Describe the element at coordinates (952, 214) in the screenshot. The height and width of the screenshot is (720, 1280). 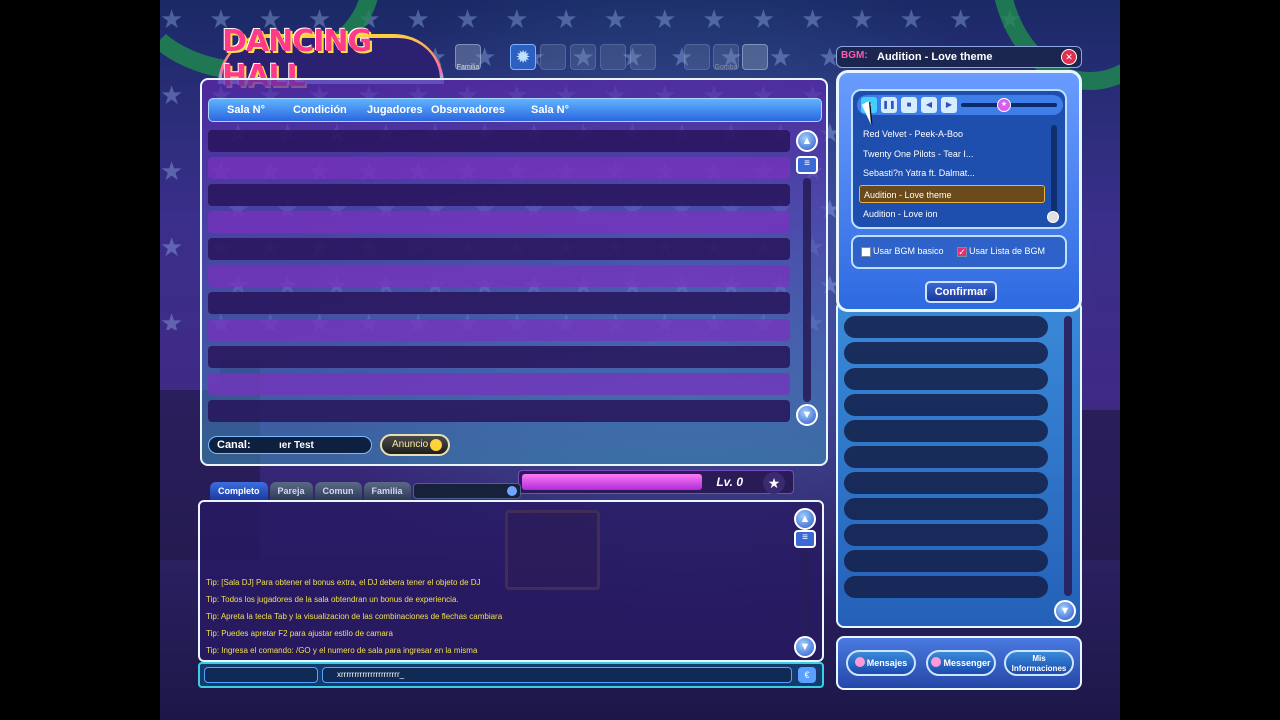
I see `track-item: Audition - Love ion` at that location.